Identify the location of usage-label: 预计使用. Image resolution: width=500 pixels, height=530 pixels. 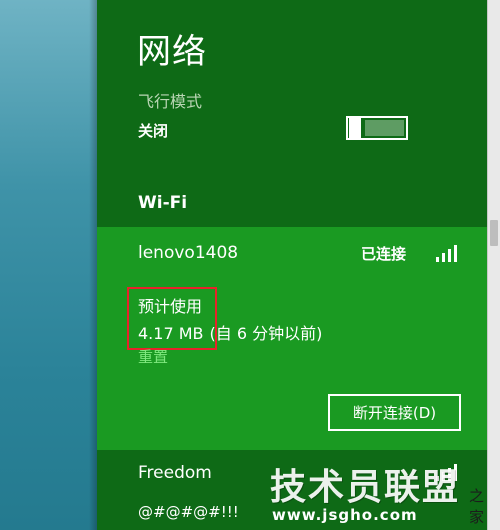
(170, 306).